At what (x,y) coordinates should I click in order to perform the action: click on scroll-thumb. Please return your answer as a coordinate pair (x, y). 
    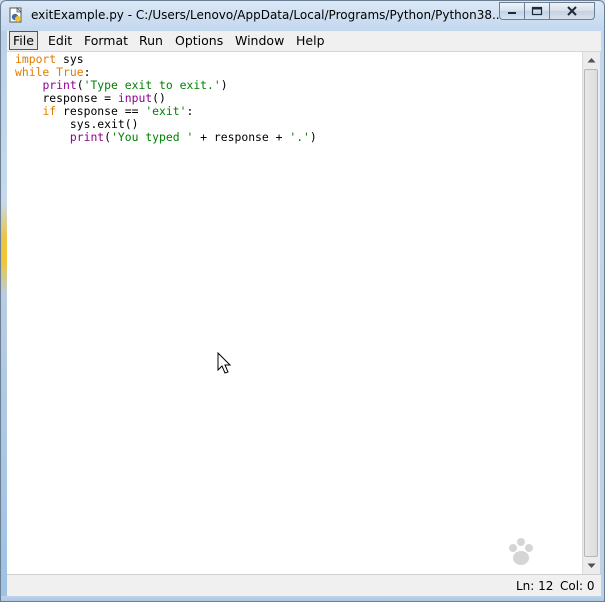
    Looking at the image, I should click on (591, 313).